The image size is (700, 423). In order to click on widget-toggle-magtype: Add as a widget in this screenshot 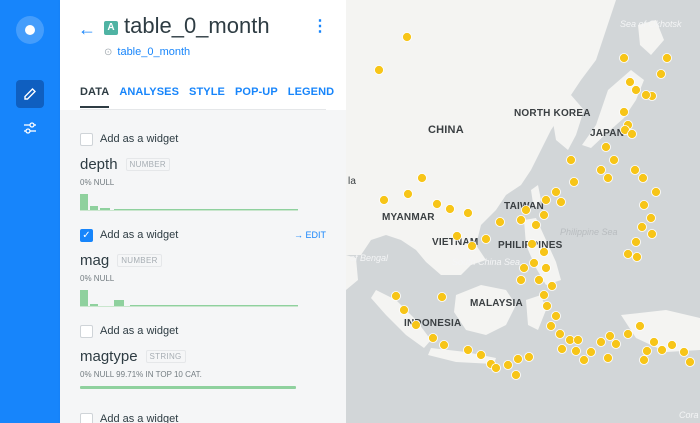, I will do `click(203, 331)`.